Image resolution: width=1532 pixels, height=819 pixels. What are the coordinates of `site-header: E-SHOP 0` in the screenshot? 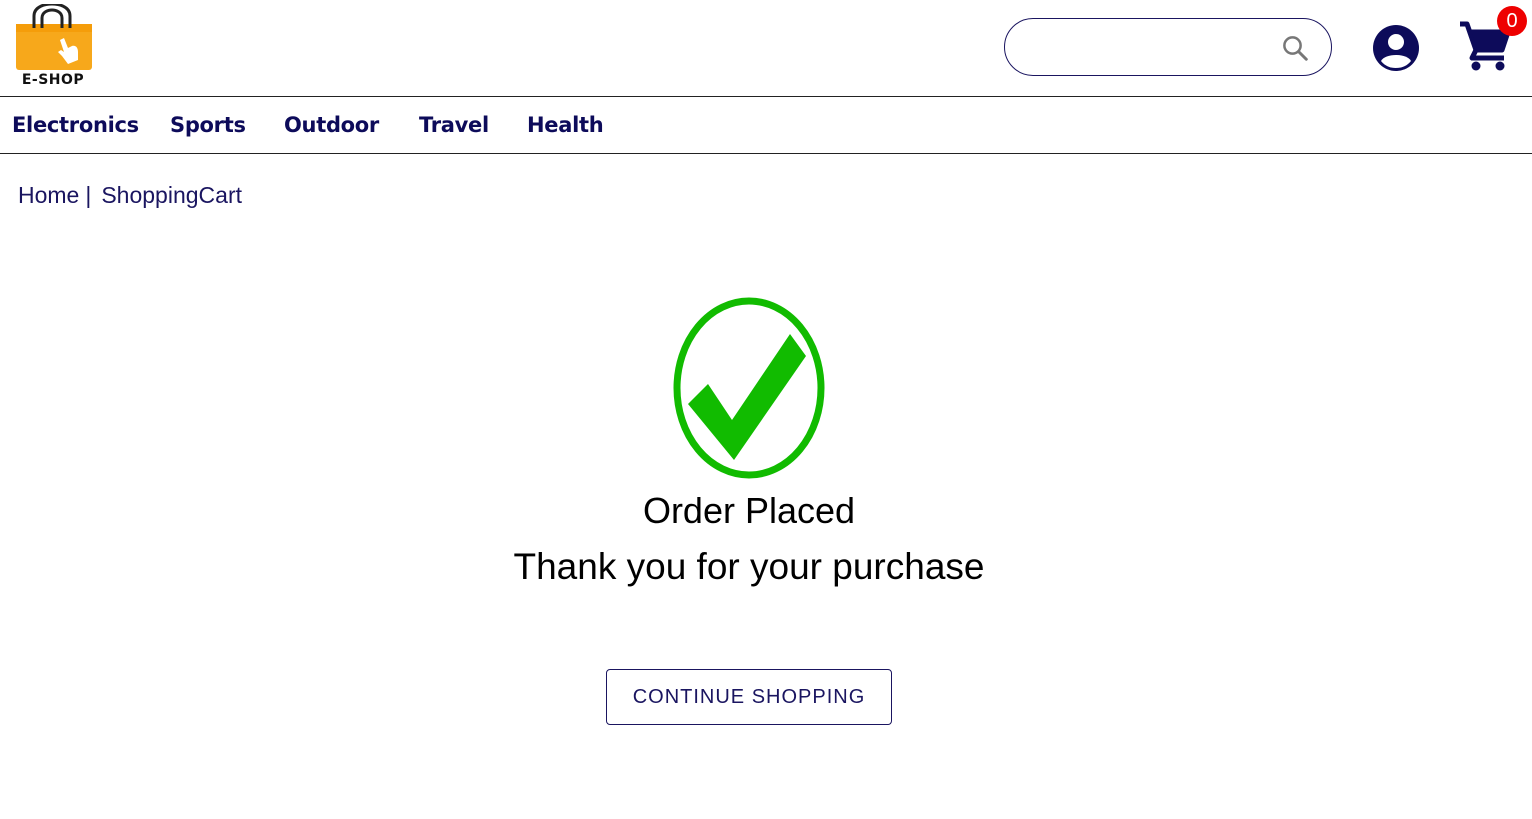 It's located at (766, 48).